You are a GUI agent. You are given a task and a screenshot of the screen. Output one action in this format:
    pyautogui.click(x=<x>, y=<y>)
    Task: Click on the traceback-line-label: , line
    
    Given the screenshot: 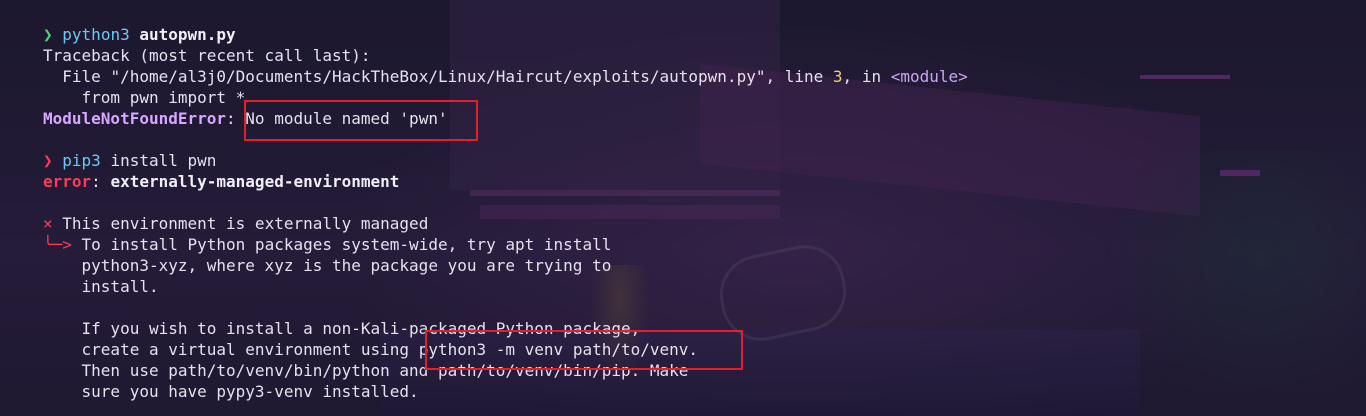 What is the action you would take?
    pyautogui.click(x=799, y=76)
    